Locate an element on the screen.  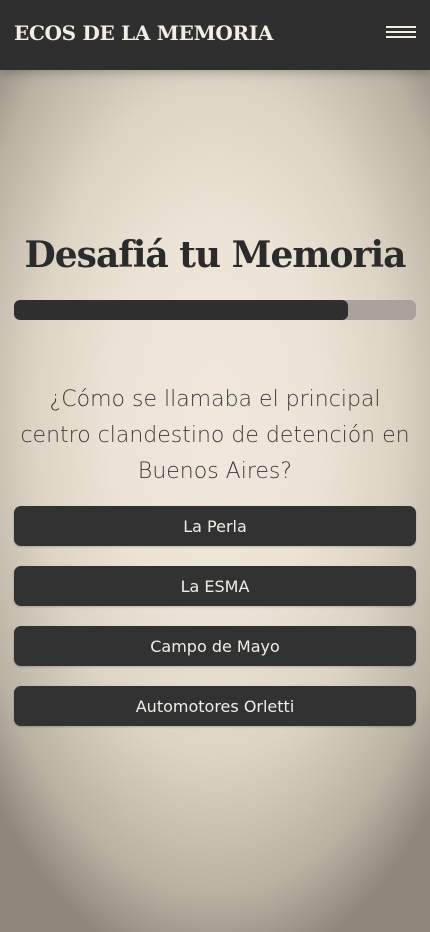
quiz-progress-fill is located at coordinates (181, 310).